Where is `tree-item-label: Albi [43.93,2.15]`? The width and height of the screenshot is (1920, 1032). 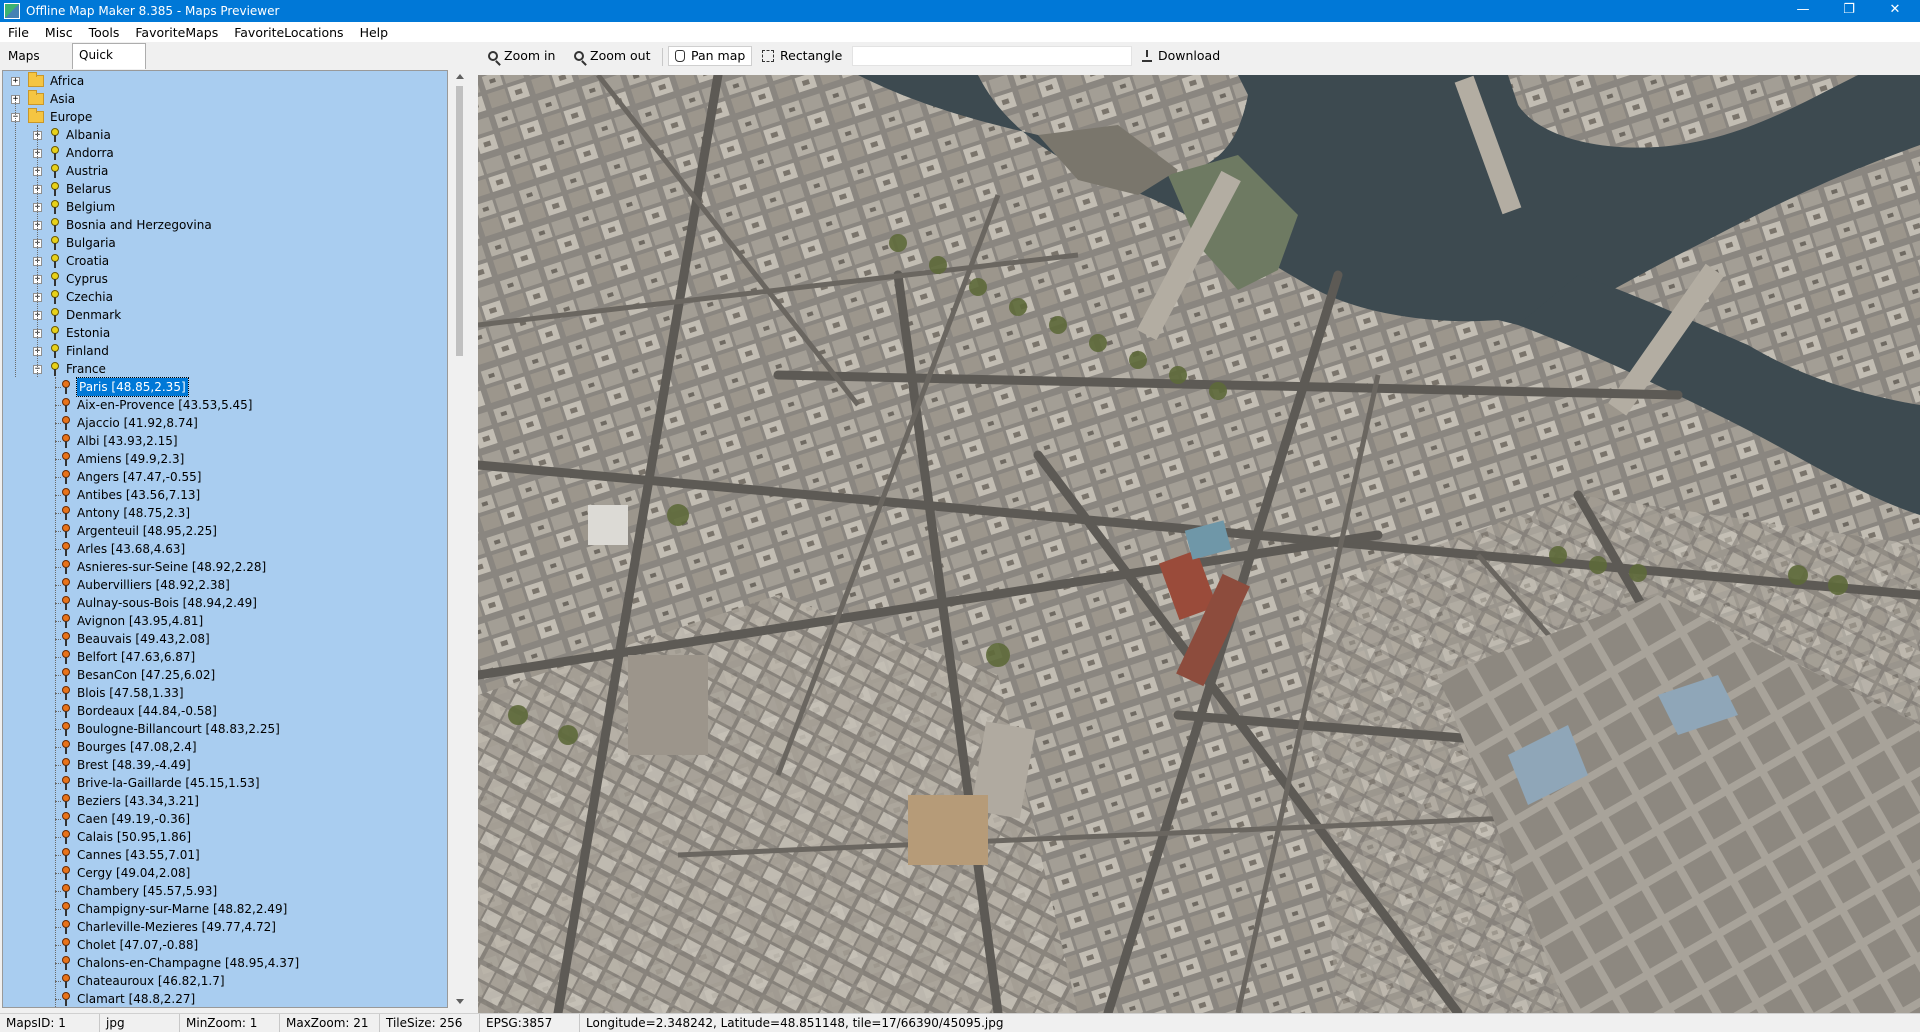 tree-item-label: Albi [43.93,2.15] is located at coordinates (127, 441).